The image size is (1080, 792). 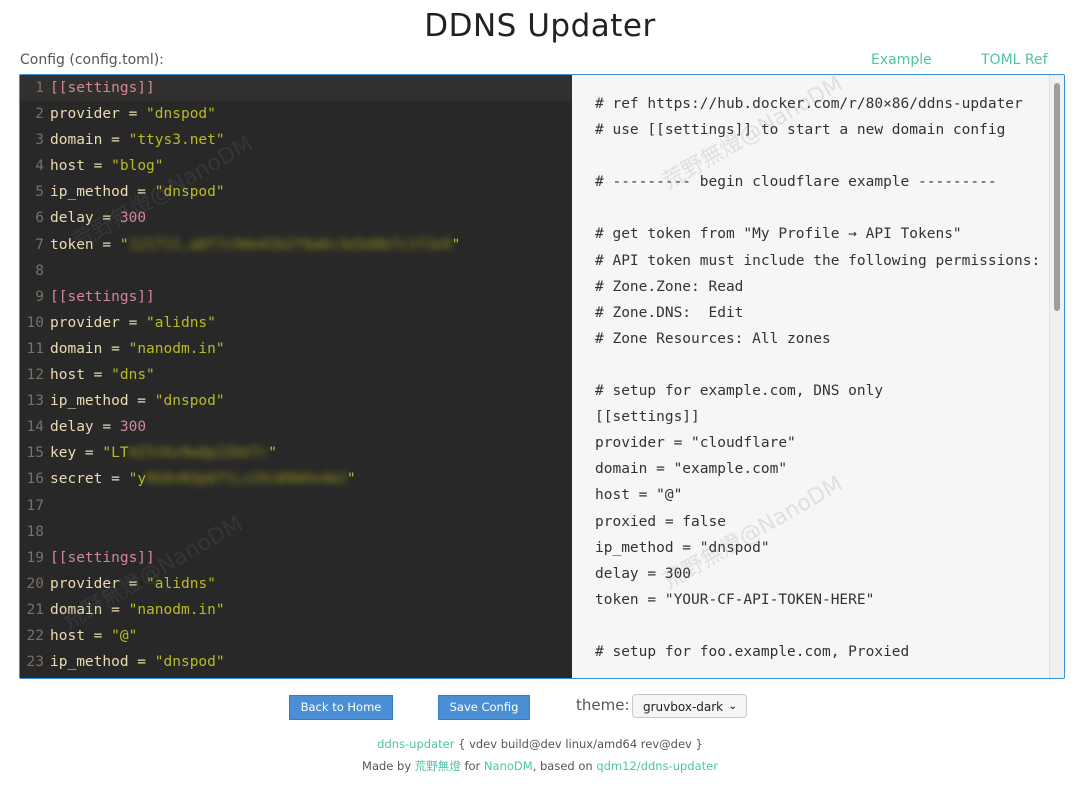 What do you see at coordinates (296, 323) in the screenshot?
I see `code-line: 10 provider = "alidns"` at bounding box center [296, 323].